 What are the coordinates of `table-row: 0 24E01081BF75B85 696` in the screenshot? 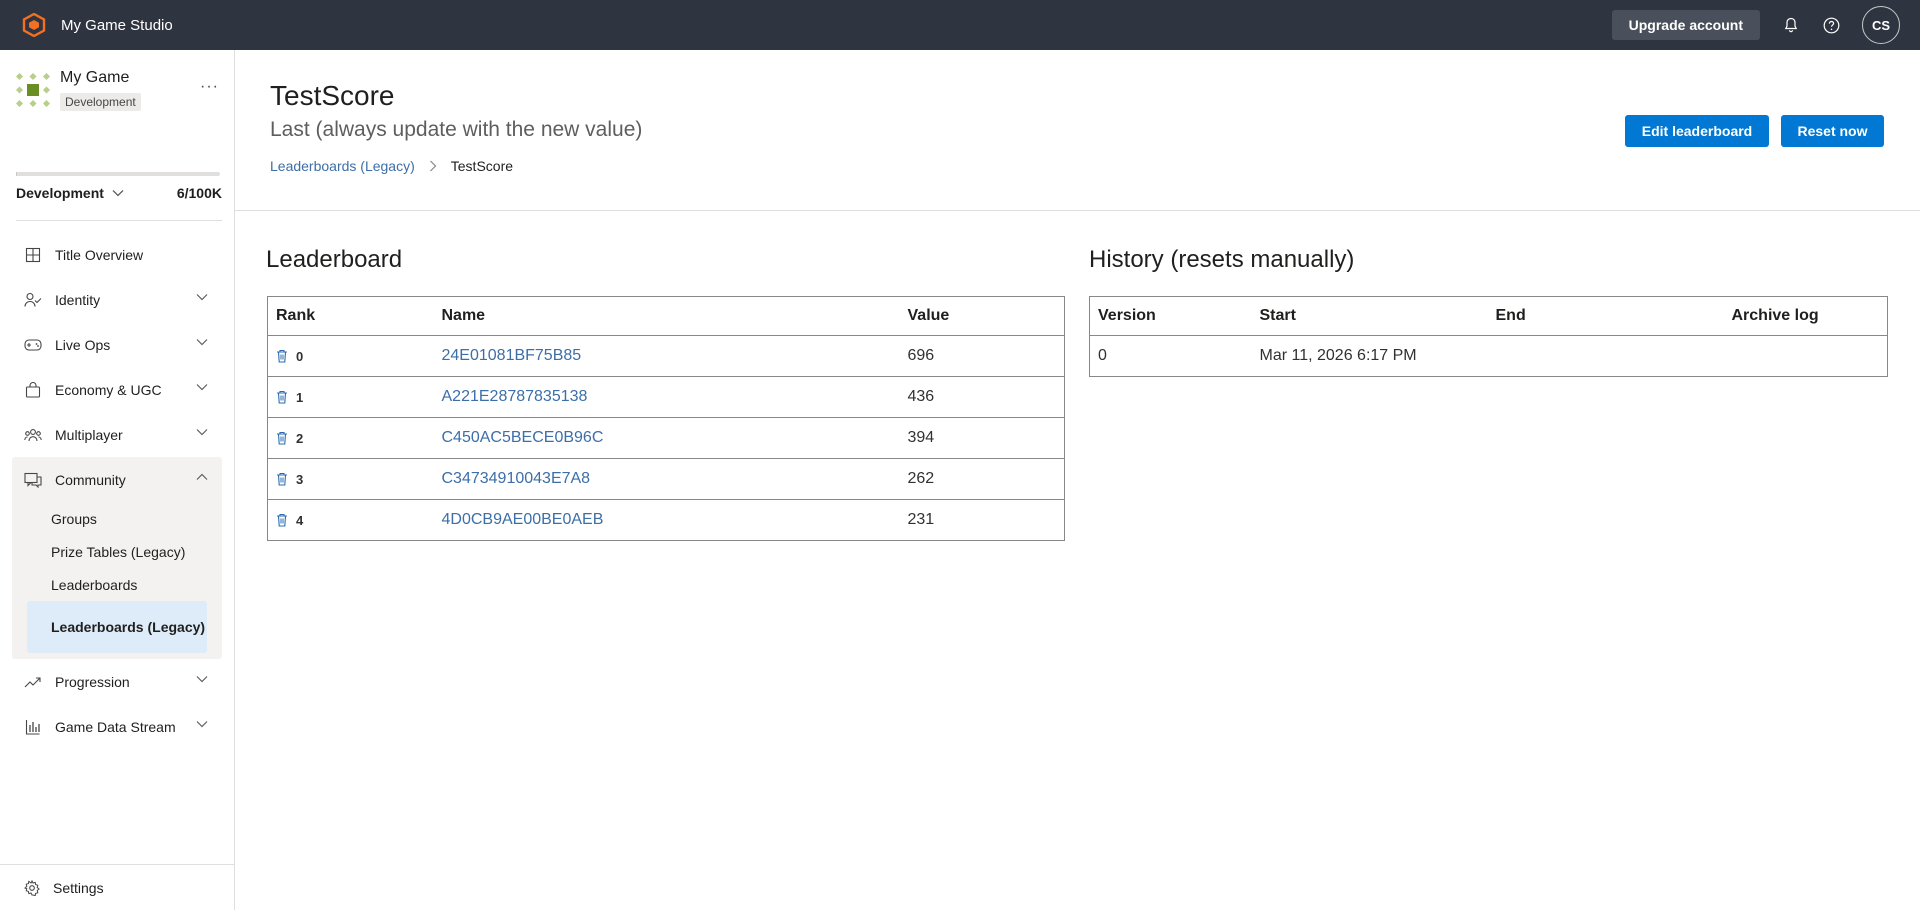 It's located at (666, 356).